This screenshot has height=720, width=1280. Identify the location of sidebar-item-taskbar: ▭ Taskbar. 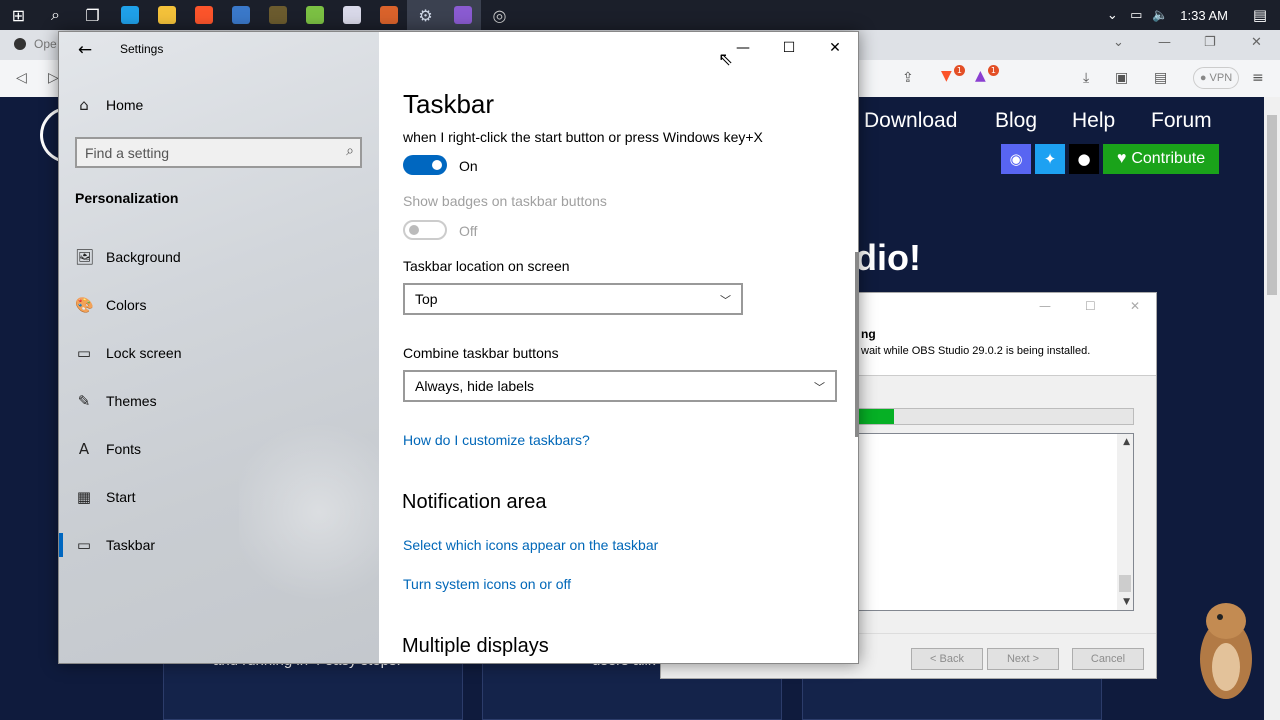
(219, 545).